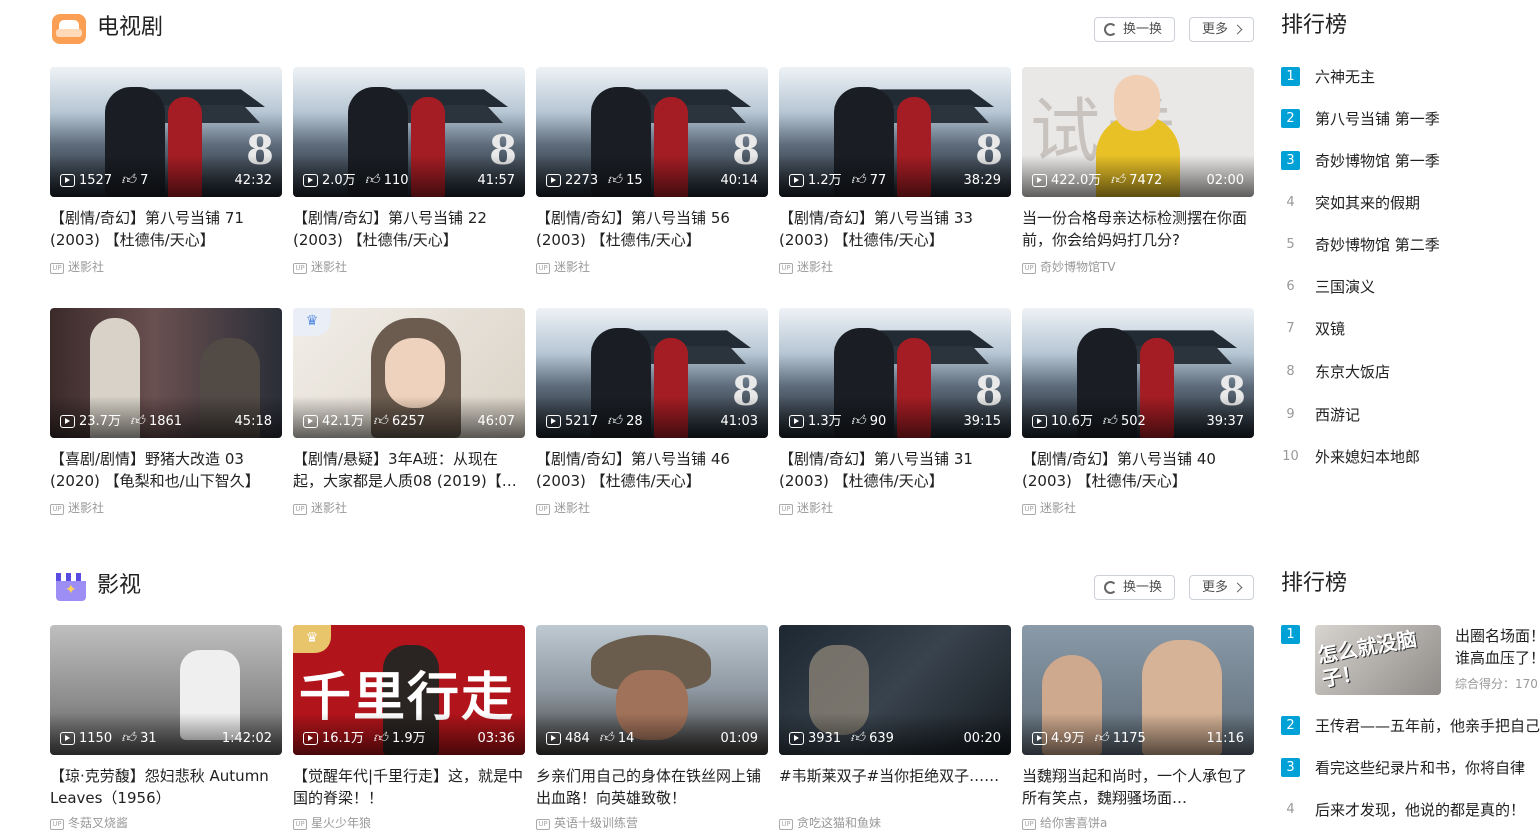 The image size is (1540, 837). Describe the element at coordinates (1420, 810) in the screenshot. I see `rank-name: 后来才发现，他说的都是真的！` at that location.